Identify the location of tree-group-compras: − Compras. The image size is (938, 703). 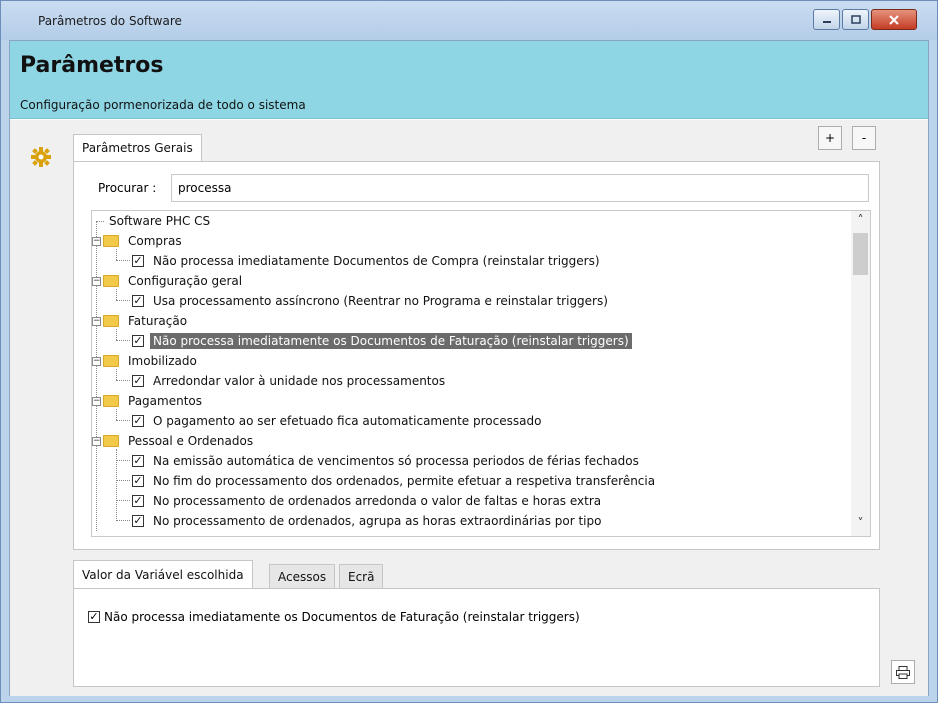
(138, 241).